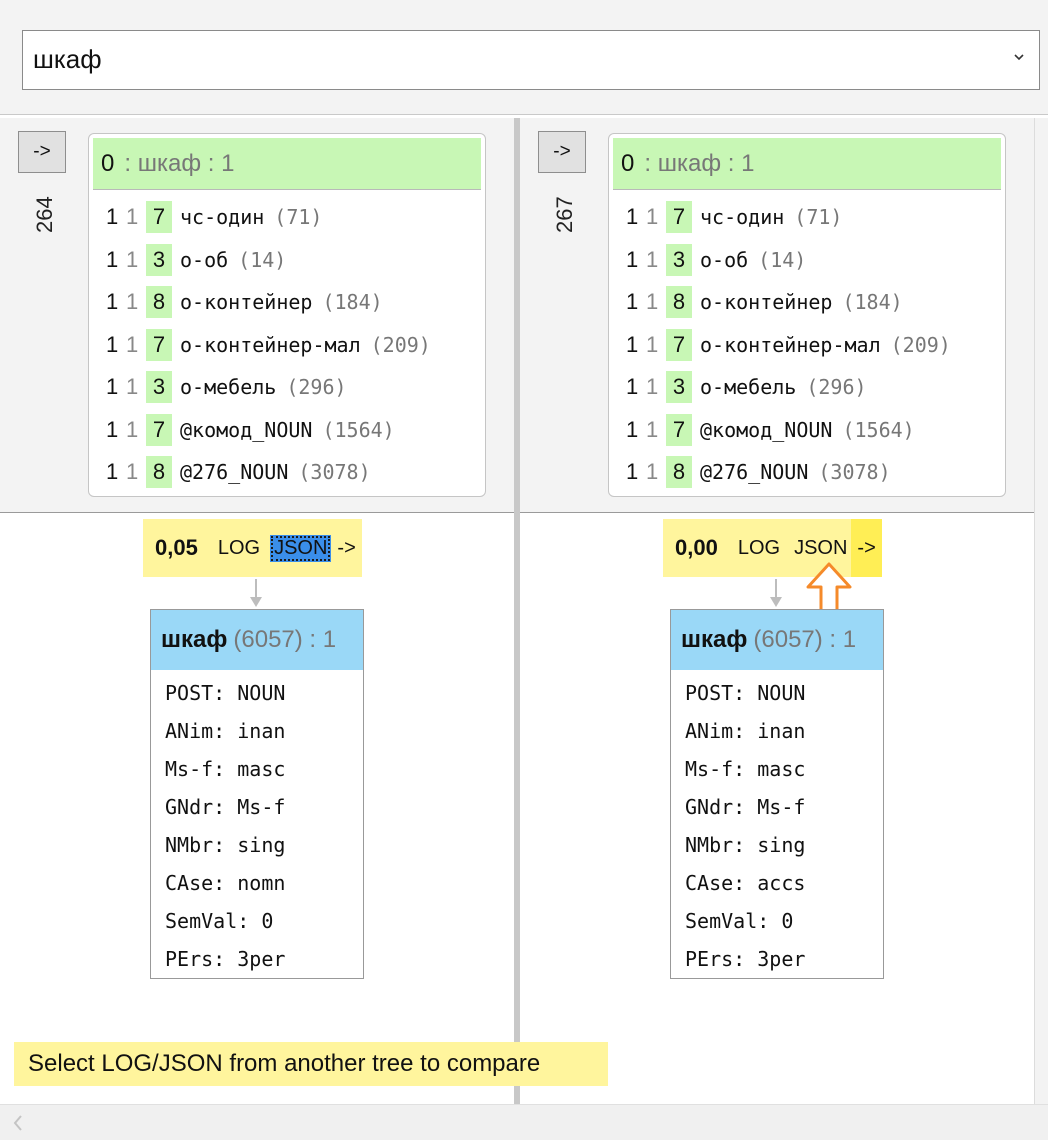  What do you see at coordinates (334, 472) in the screenshot?
I see `row-count: (3078)` at bounding box center [334, 472].